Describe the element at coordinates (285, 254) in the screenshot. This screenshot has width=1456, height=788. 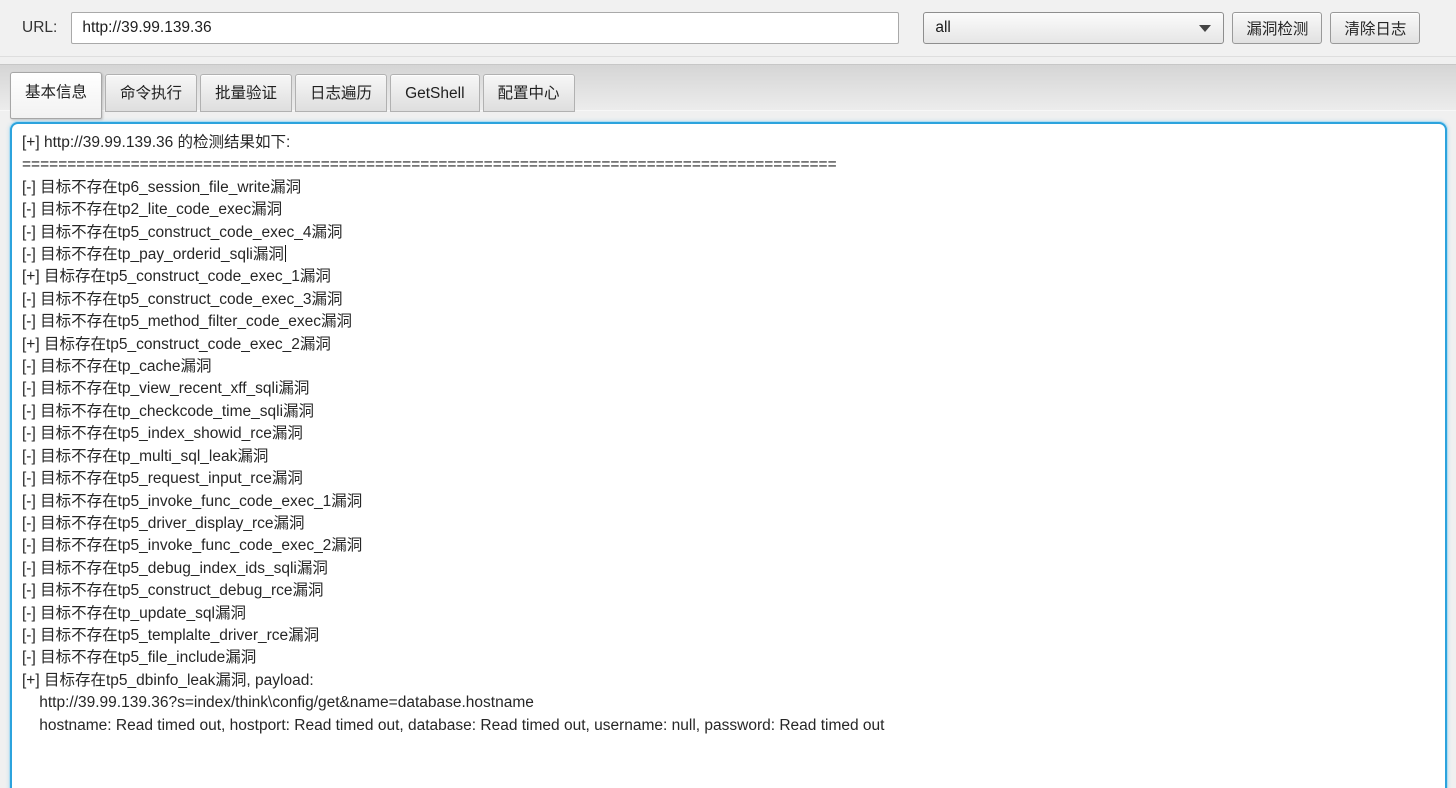
I see `text-caret` at that location.